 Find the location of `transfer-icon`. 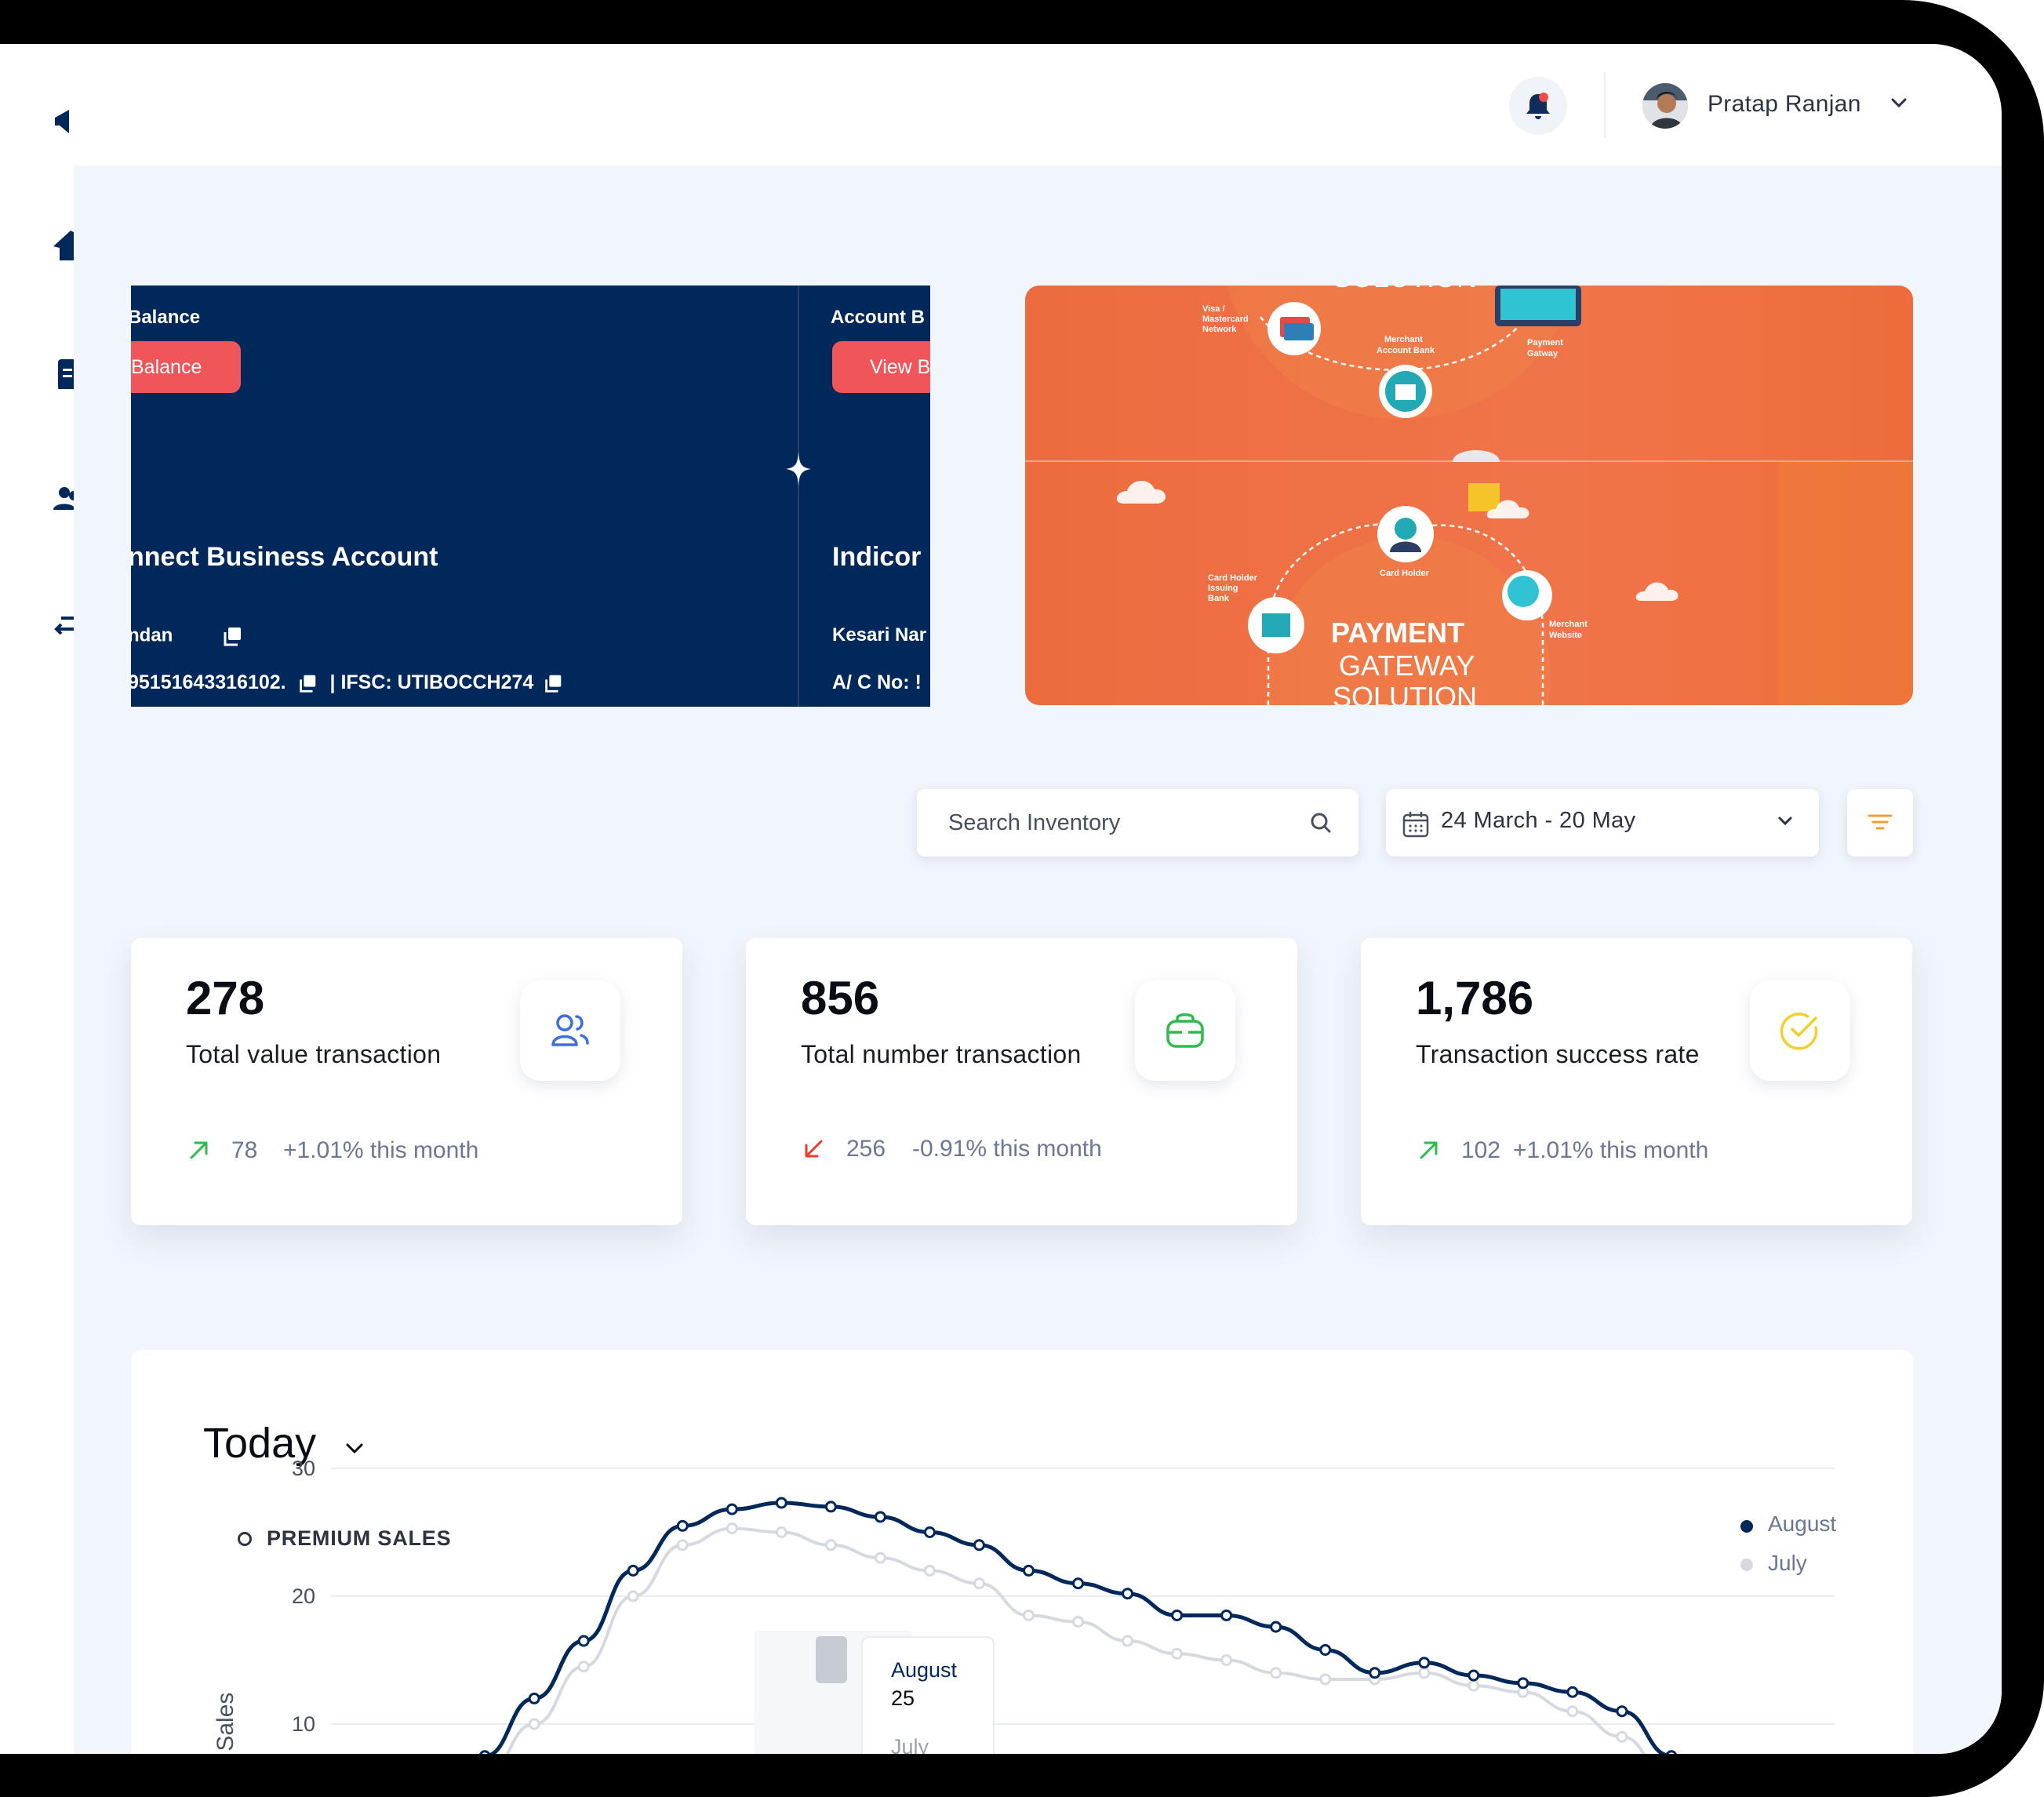

transfer-icon is located at coordinates (63, 626).